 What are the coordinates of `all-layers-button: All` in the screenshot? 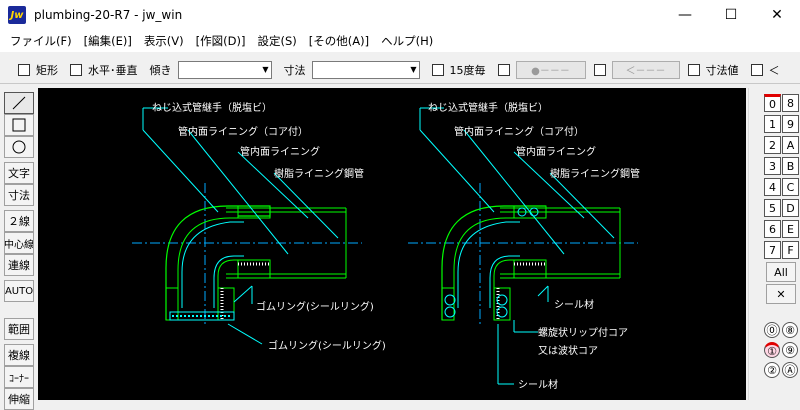 It's located at (781, 272).